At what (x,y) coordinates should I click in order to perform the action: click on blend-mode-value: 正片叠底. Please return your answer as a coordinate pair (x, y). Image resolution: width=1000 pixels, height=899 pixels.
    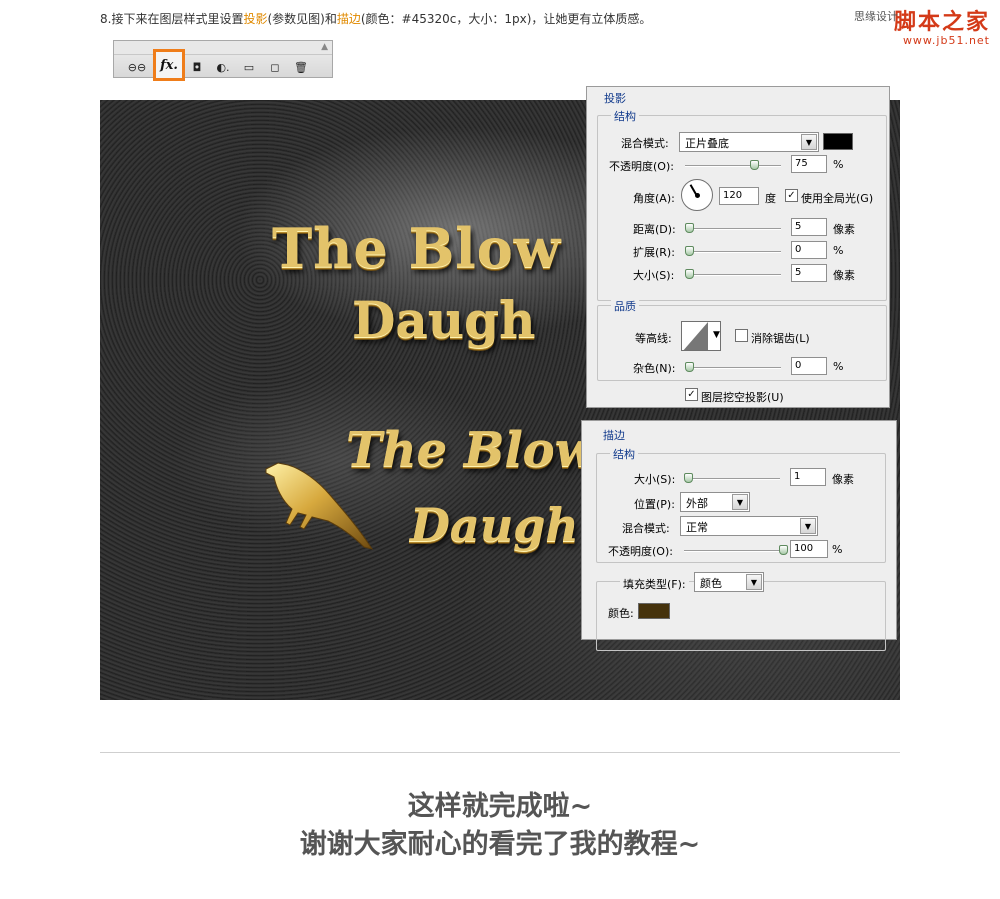
    Looking at the image, I should click on (707, 143).